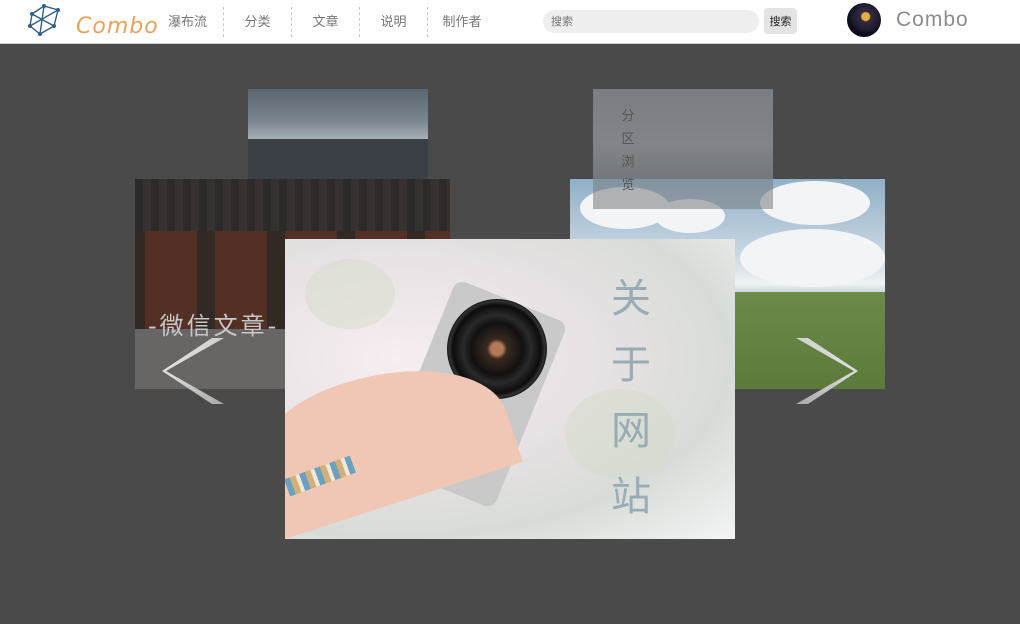 This screenshot has width=1020, height=624. What do you see at coordinates (510, 22) in the screenshot?
I see `top-header: Combo 瀑布流 分类 文章 说明 制作者 搜索 Combo` at bounding box center [510, 22].